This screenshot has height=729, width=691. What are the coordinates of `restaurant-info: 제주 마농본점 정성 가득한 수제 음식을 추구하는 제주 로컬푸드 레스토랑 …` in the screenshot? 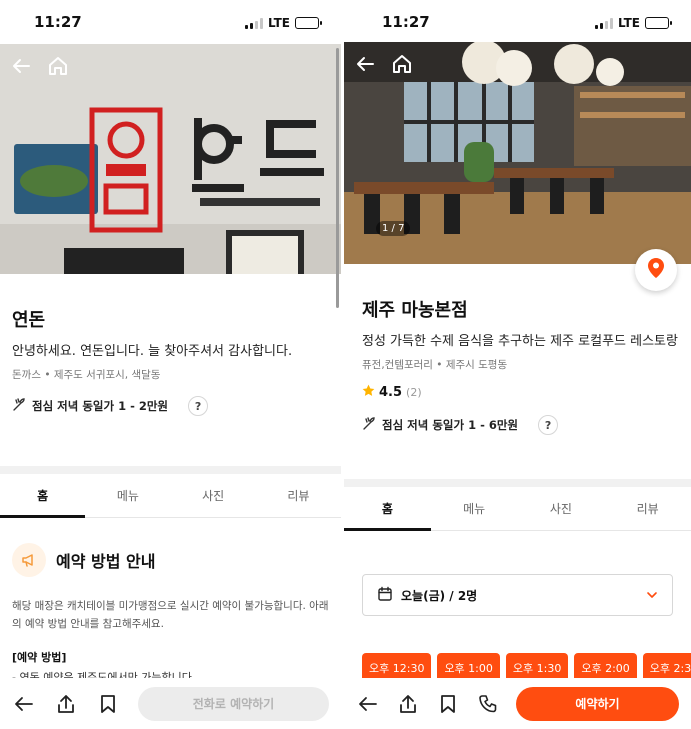 It's located at (520, 365).